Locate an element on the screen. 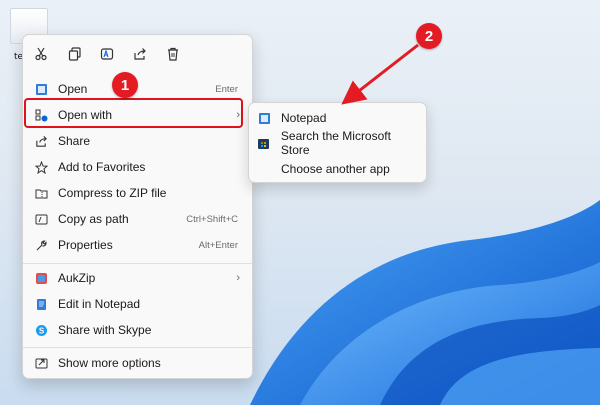 This screenshot has width=600, height=405. menu-item-add-to-favorites: Add to Favorites is located at coordinates (137, 167).